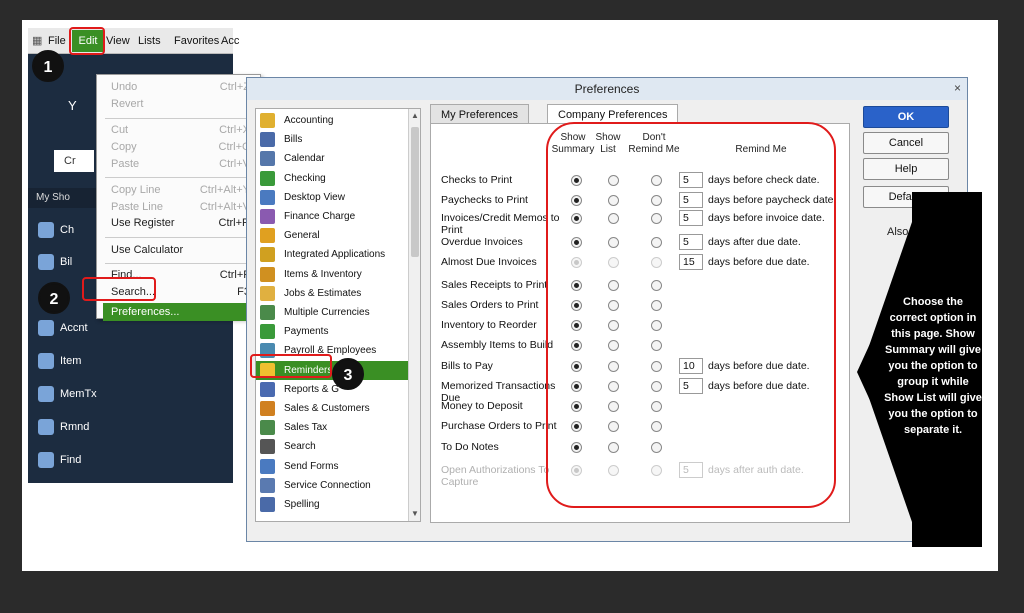  Describe the element at coordinates (71, 361) in the screenshot. I see `shortcut-label: Item` at that location.